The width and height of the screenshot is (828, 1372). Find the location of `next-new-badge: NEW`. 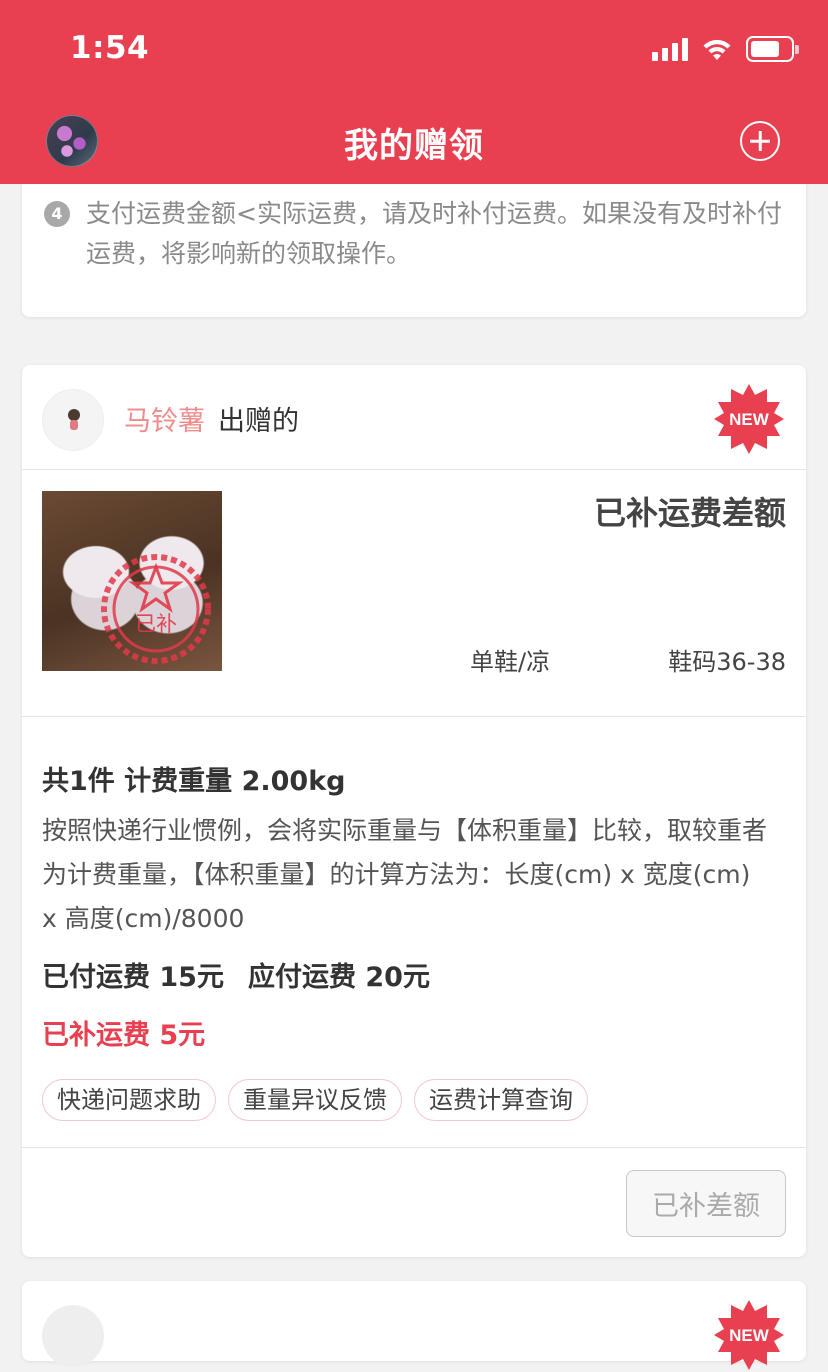

next-new-badge: NEW is located at coordinates (749, 1335).